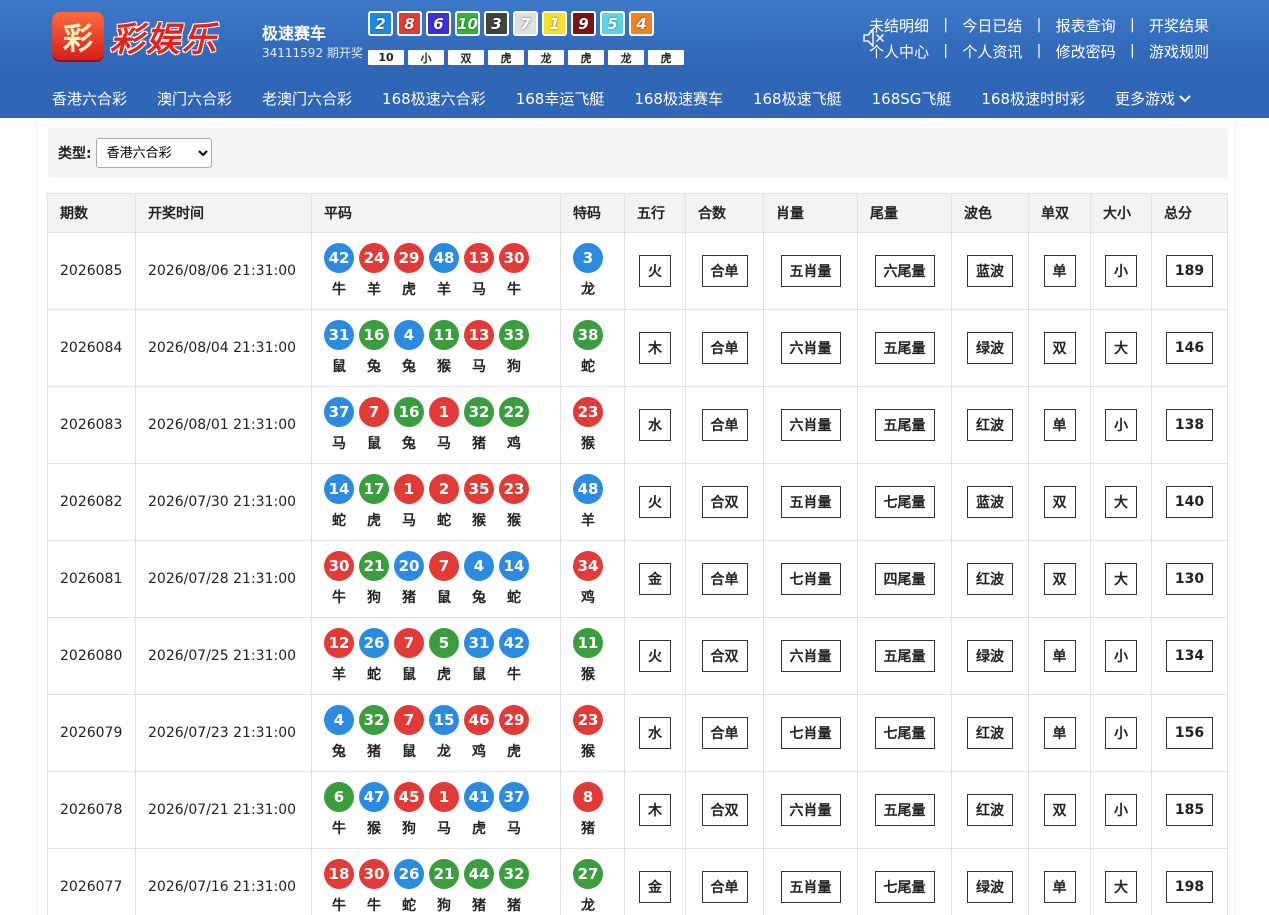  What do you see at coordinates (339, 258) in the screenshot?
I see `number-ball: 42` at bounding box center [339, 258].